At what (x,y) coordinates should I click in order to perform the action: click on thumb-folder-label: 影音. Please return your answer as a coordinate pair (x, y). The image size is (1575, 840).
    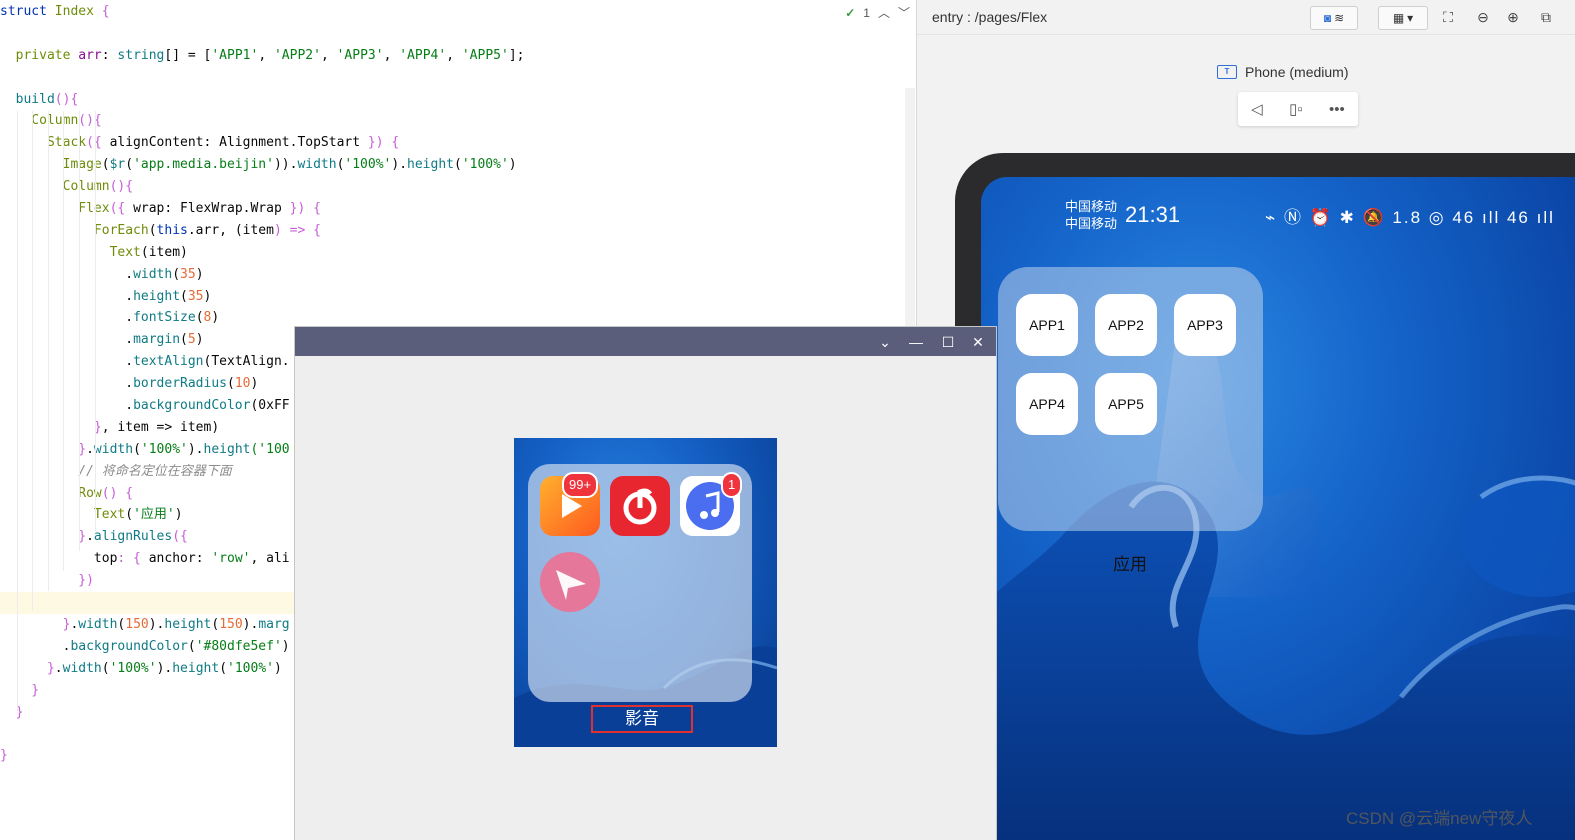
    Looking at the image, I should click on (642, 719).